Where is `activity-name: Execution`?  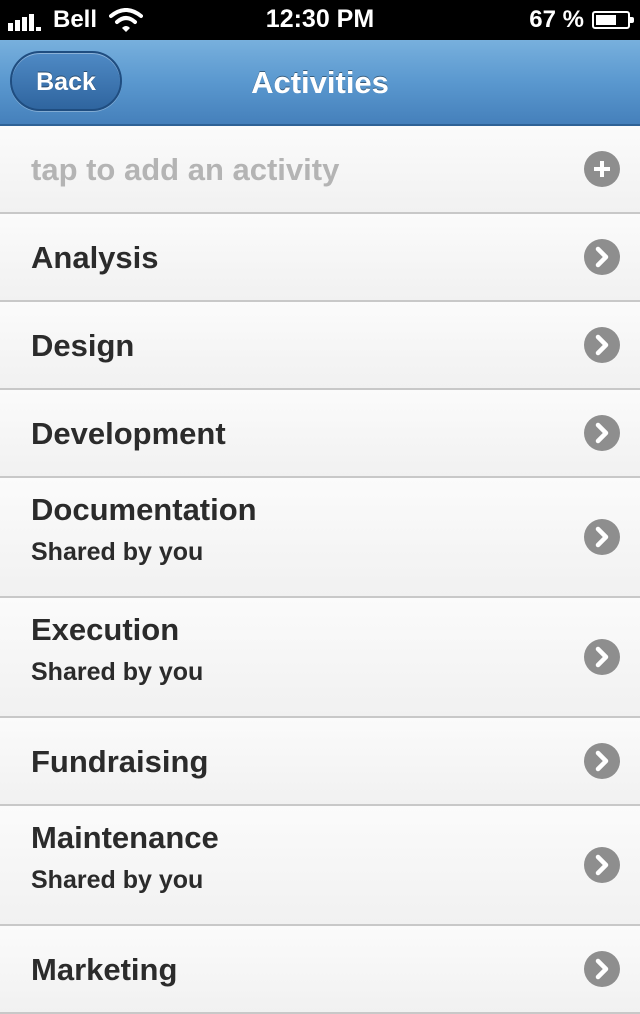
activity-name: Execution is located at coordinates (105, 629).